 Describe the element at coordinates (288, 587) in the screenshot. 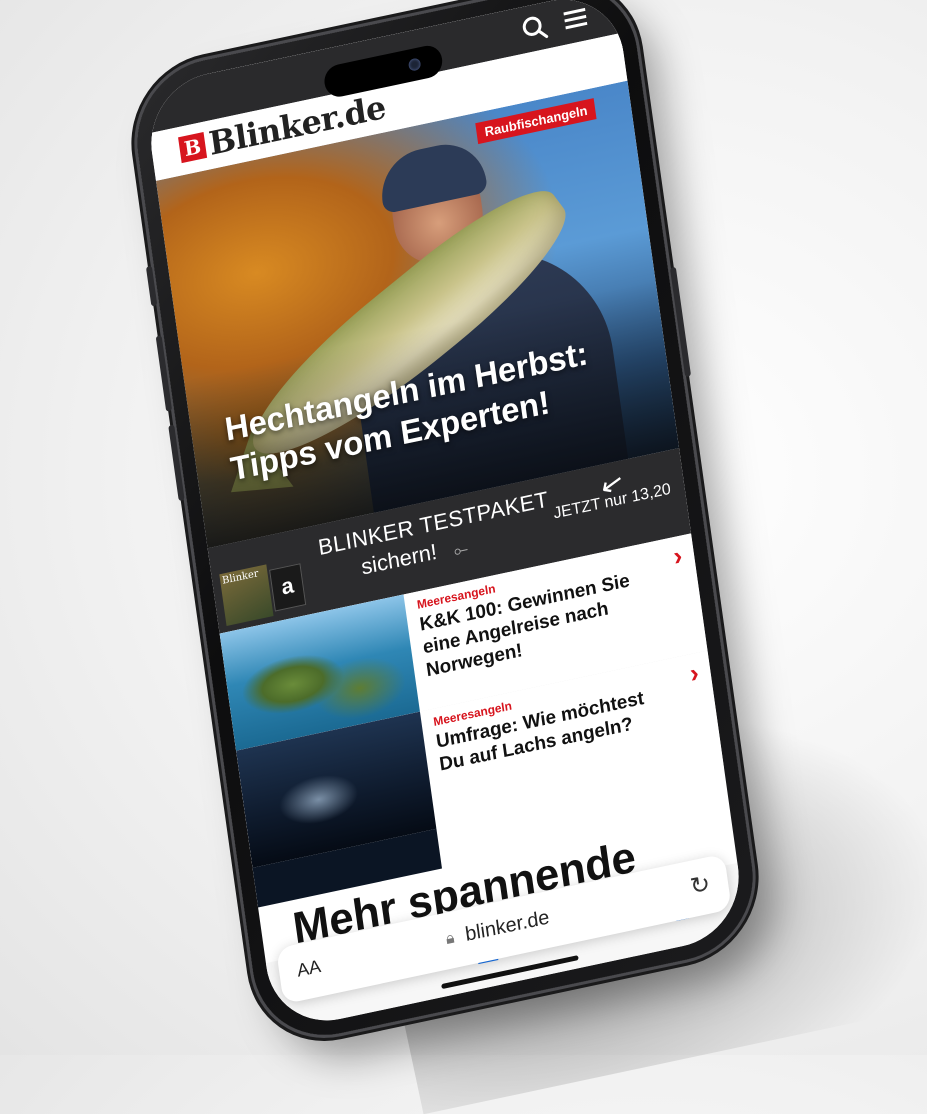

I see `amazon-voucher: a` at that location.